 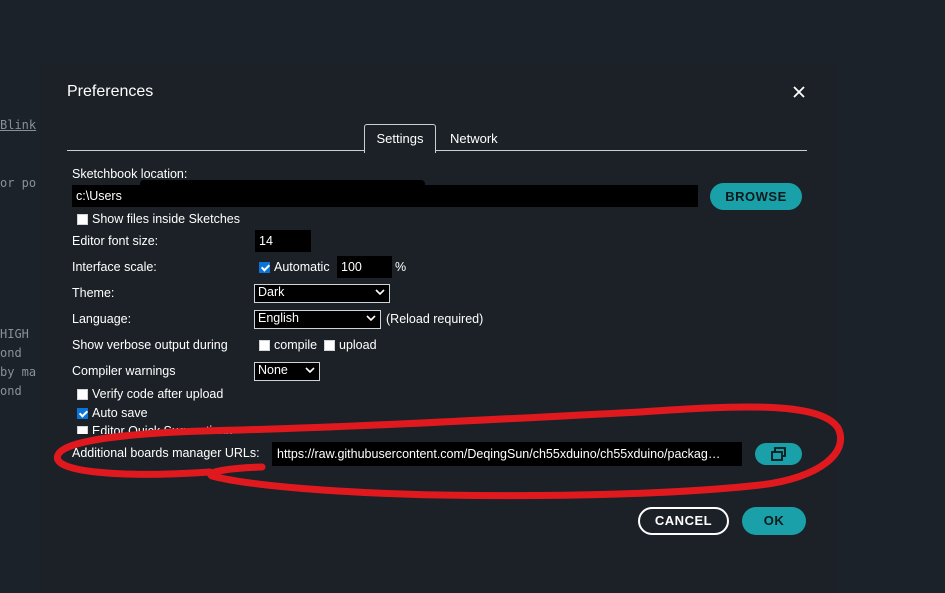 I want to click on font-size-input: 14, so click(x=283, y=241).